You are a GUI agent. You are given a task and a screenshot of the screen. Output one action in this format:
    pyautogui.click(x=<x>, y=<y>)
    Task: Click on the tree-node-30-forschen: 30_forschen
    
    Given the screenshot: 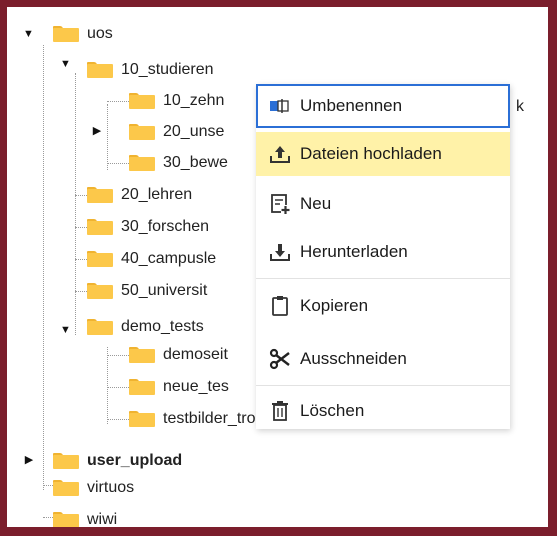 What is the action you would take?
    pyautogui.click(x=148, y=227)
    